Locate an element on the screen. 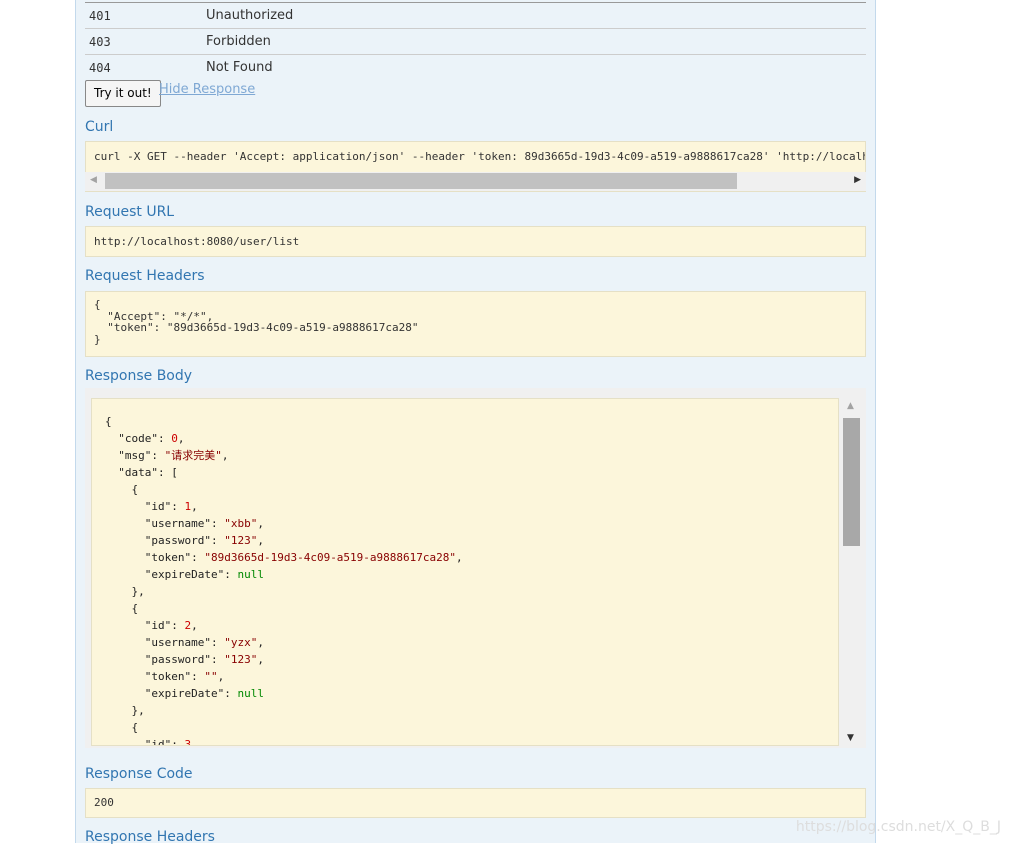 This screenshot has height=845, width=1009. json-number: 0 is located at coordinates (174, 438).